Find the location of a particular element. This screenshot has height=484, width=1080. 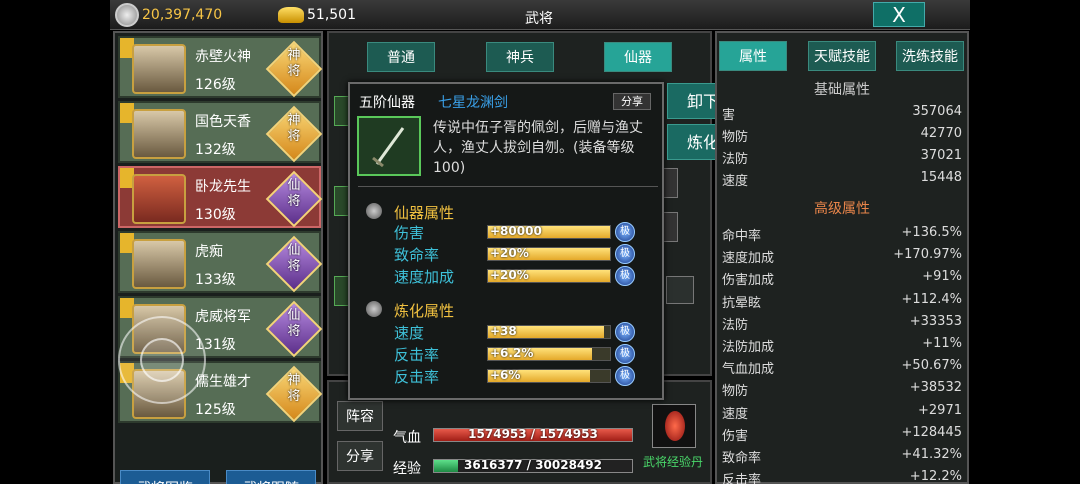

gold-ingot-icon is located at coordinates (291, 15).